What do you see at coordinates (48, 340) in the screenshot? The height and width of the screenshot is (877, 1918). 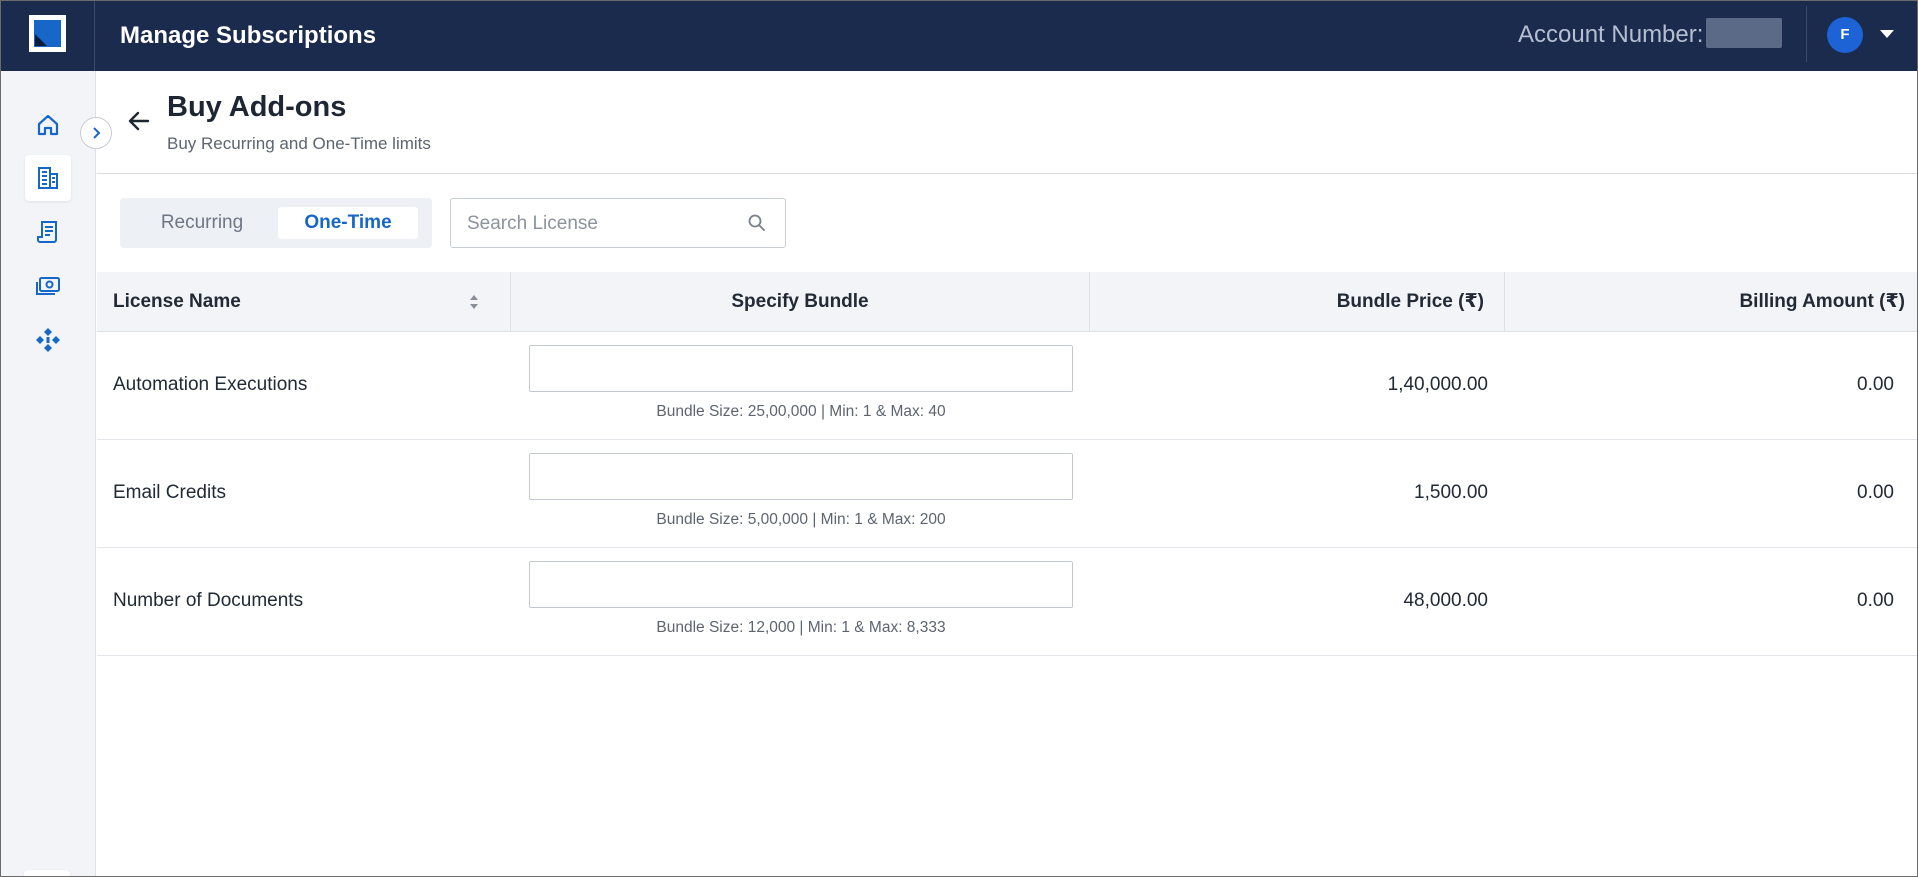 I see `integration-icon` at bounding box center [48, 340].